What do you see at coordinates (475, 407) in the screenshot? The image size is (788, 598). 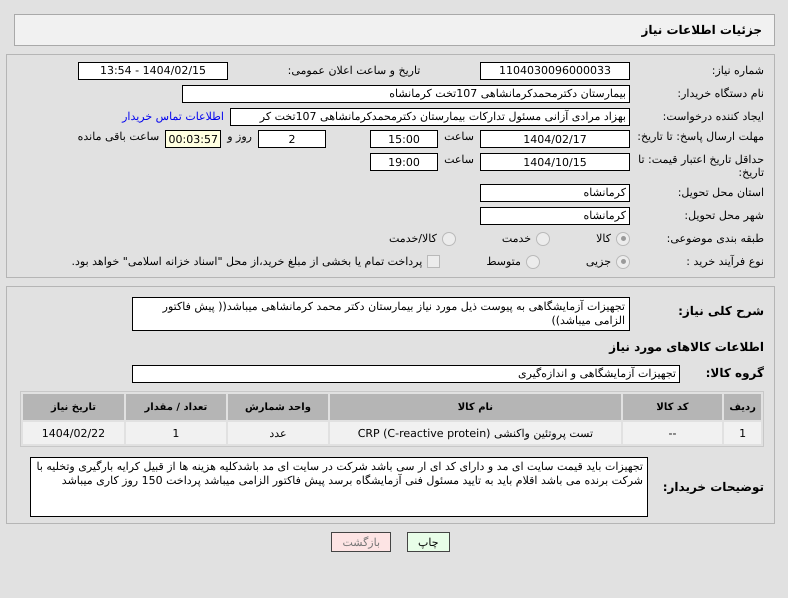 I see `column-header: نام کالا` at bounding box center [475, 407].